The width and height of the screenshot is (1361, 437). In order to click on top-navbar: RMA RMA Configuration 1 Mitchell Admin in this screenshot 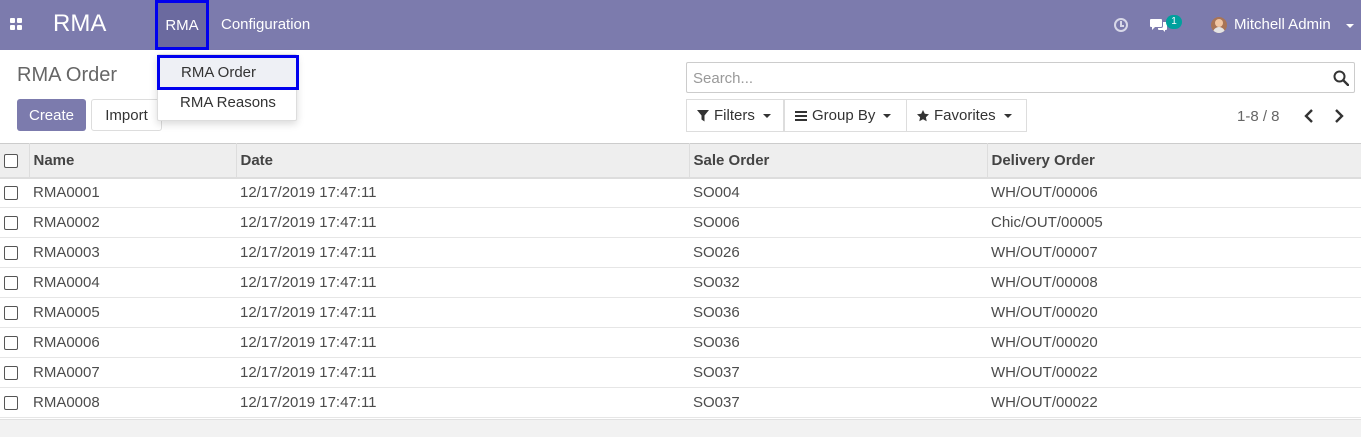, I will do `click(680, 25)`.